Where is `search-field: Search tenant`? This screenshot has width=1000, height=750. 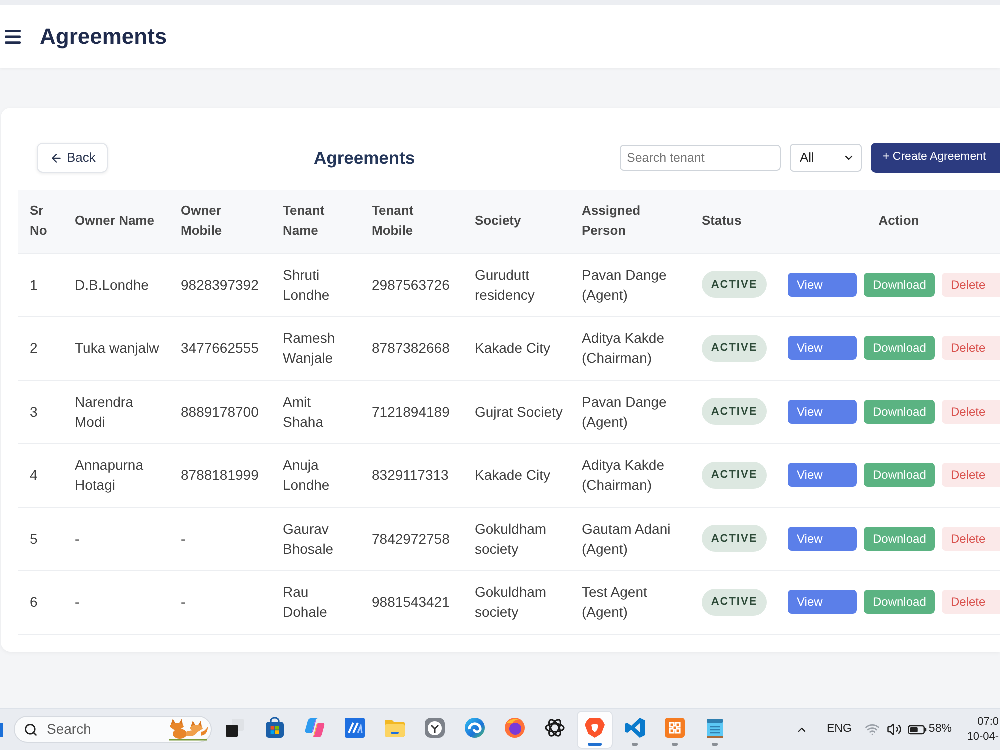 search-field: Search tenant is located at coordinates (700, 158).